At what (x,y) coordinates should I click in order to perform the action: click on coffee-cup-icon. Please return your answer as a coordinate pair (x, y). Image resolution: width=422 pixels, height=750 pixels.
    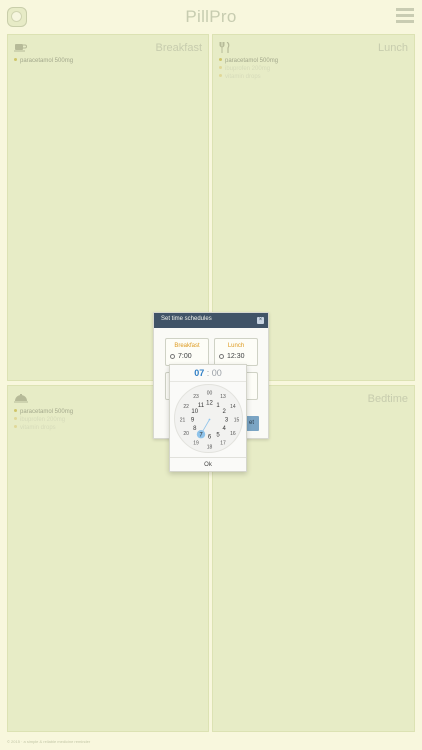
    Looking at the image, I should click on (21, 47).